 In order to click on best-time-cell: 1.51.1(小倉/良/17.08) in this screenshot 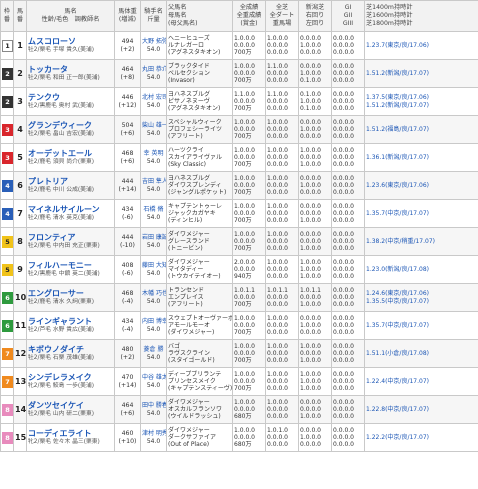, I will do `click(421, 353)`.